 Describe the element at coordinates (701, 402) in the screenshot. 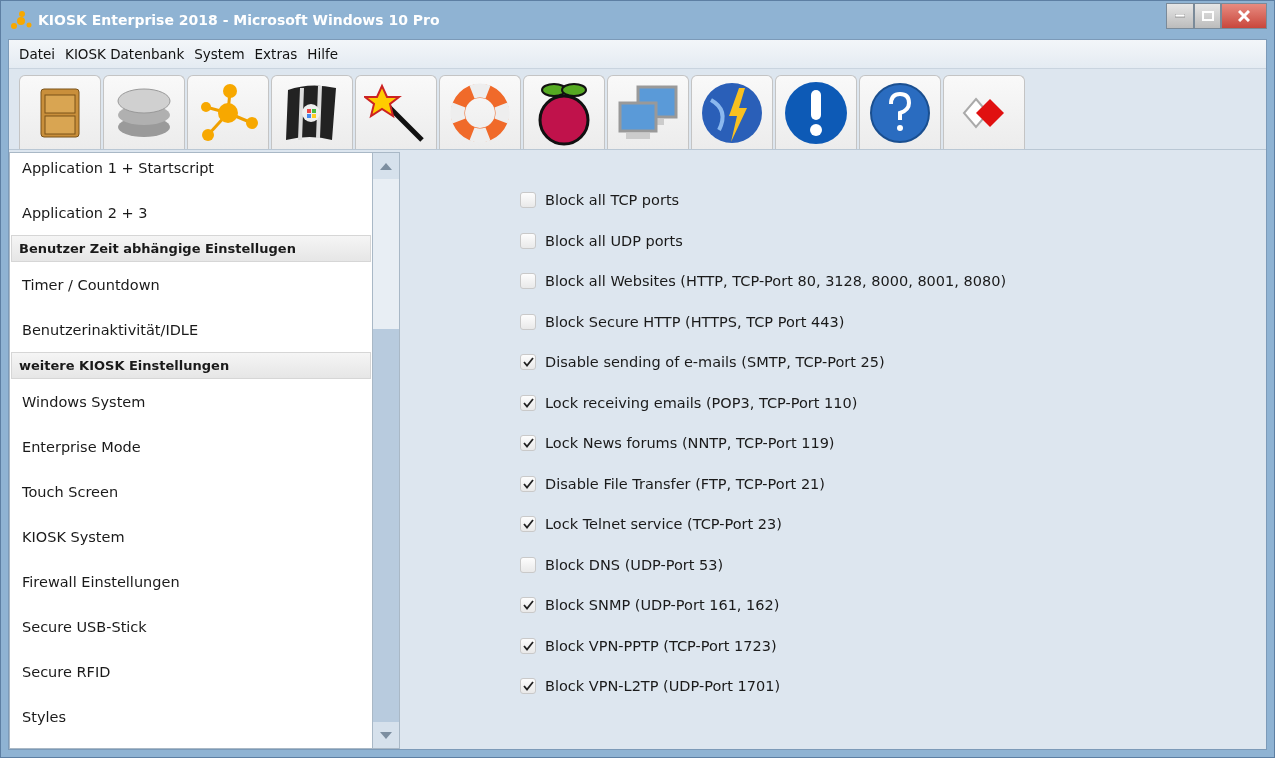

I see `checkbox-label: Lock receiving emails (POP3, TCP-Port 110)` at that location.